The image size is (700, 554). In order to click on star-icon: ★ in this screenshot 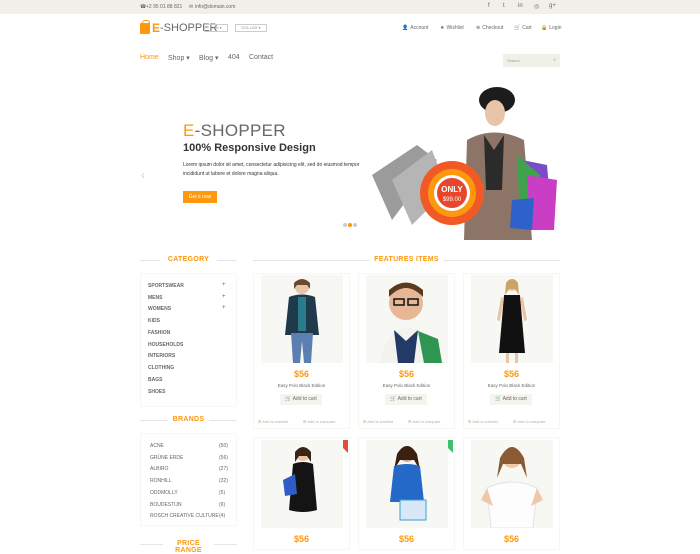, I will do `click(442, 28)`.